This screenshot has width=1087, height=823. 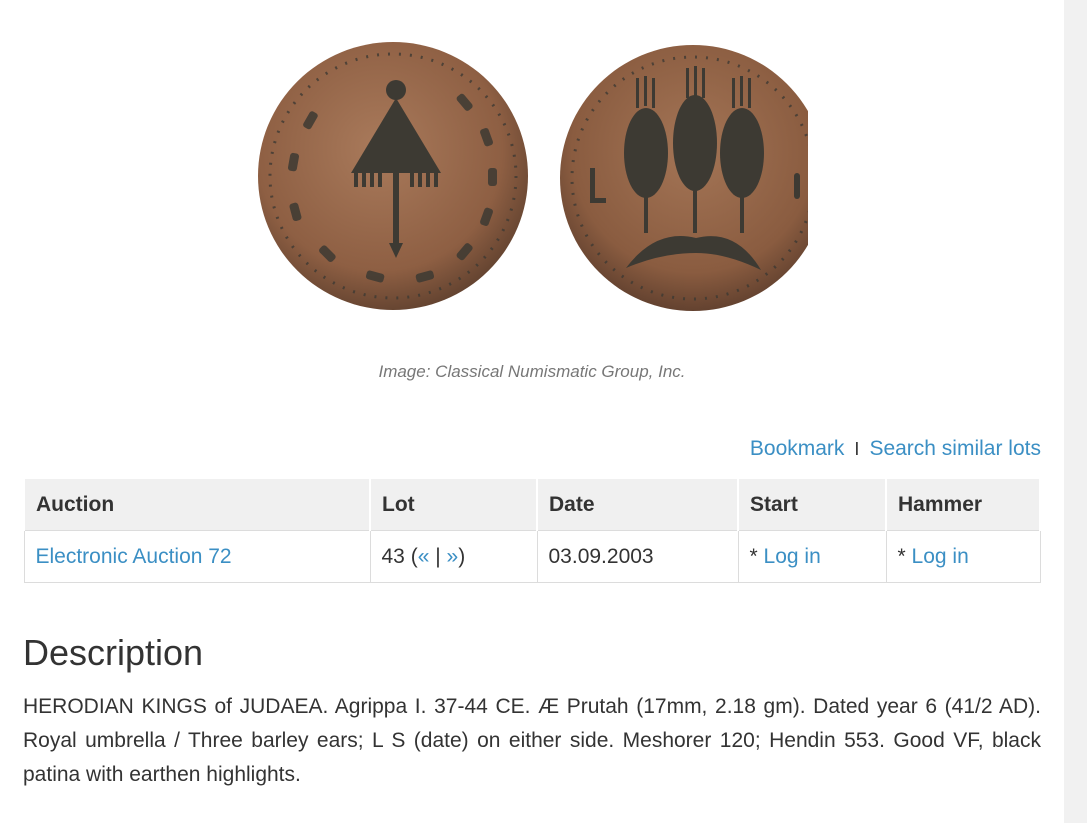 I want to click on scrollbar-track, so click(x=1075, y=411).